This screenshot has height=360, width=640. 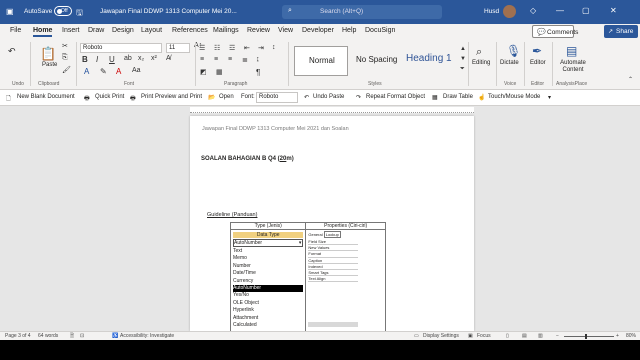 What do you see at coordinates (507, 336) in the screenshot?
I see `read-mode-icon: ▯` at bounding box center [507, 336].